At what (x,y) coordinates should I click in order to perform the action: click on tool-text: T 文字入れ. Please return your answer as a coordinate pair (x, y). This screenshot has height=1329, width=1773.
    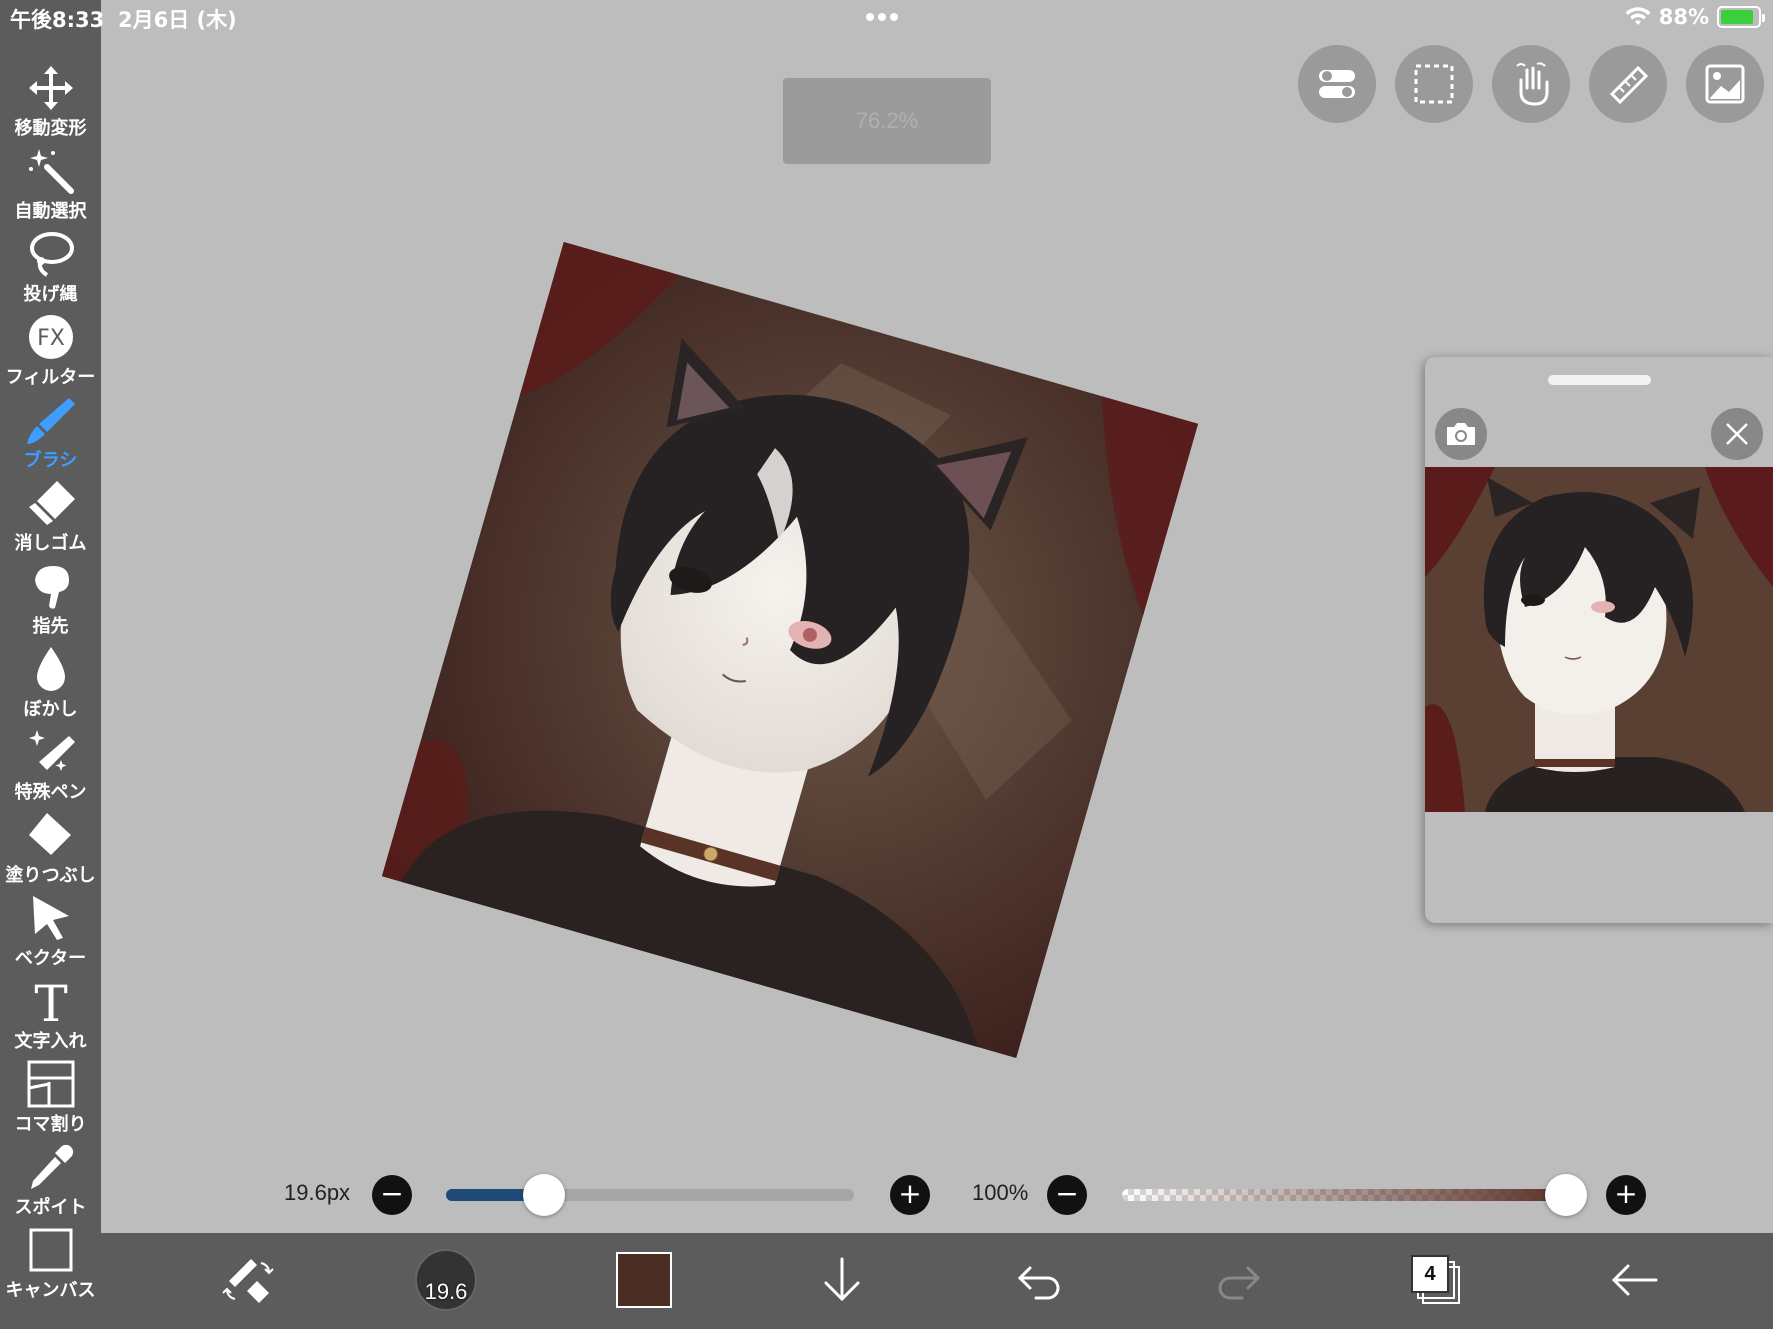
    Looking at the image, I should click on (50, 1016).